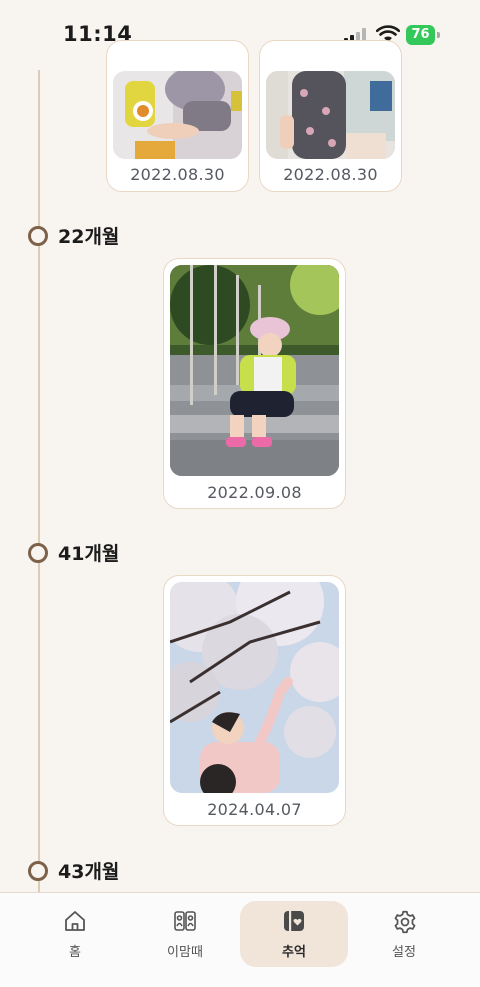  What do you see at coordinates (294, 921) in the screenshot?
I see `memory-album-icon` at bounding box center [294, 921].